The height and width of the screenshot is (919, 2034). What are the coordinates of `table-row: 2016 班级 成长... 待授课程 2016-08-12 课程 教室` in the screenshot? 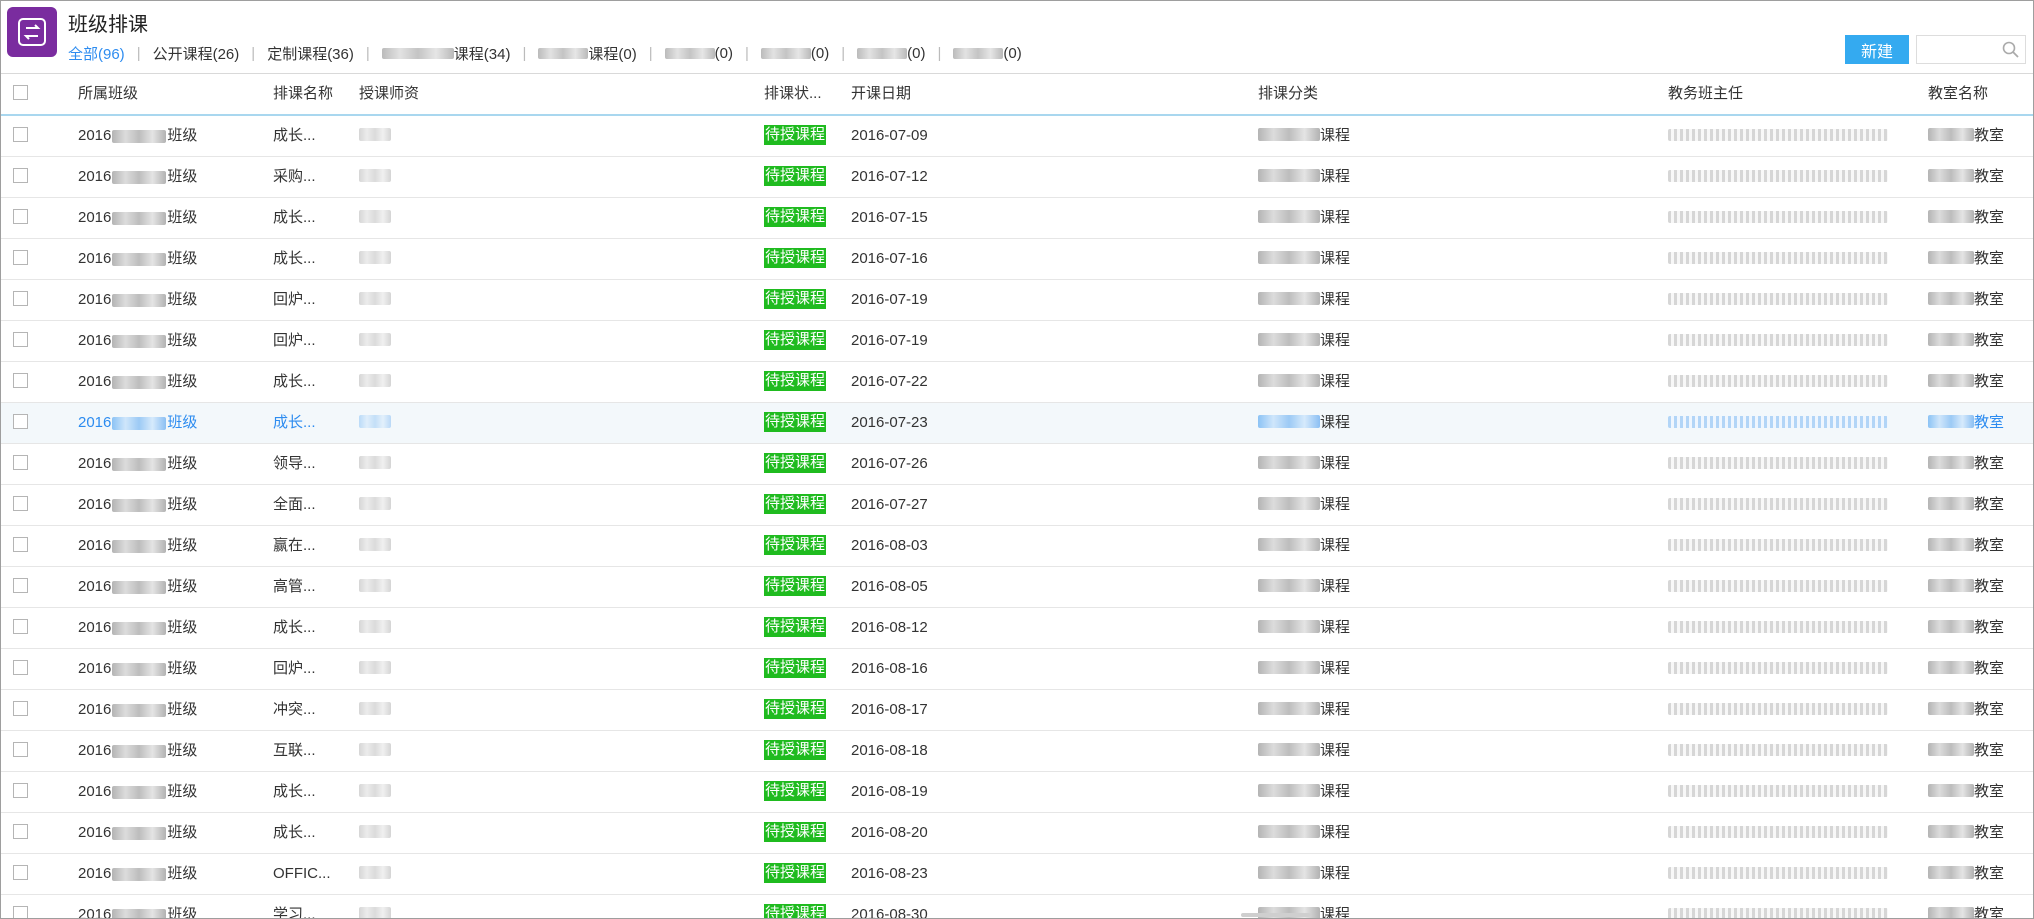 It's located at (1017, 628).